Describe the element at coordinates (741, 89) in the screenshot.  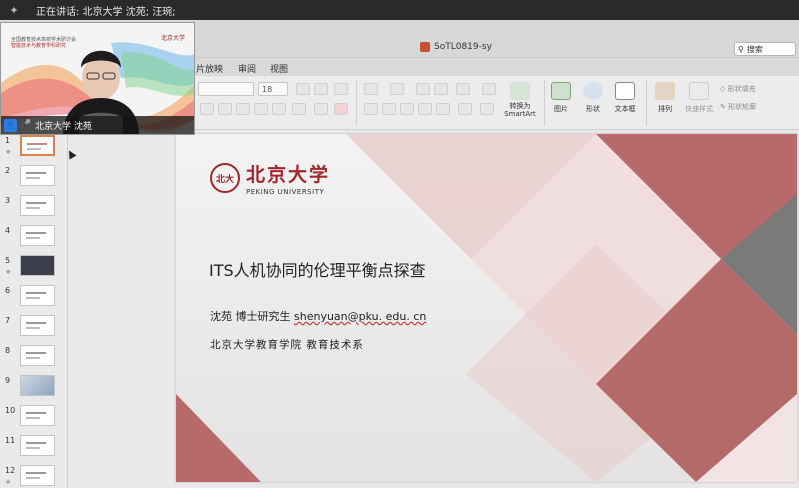
I see `shape-fill-label: 形状填充` at that location.